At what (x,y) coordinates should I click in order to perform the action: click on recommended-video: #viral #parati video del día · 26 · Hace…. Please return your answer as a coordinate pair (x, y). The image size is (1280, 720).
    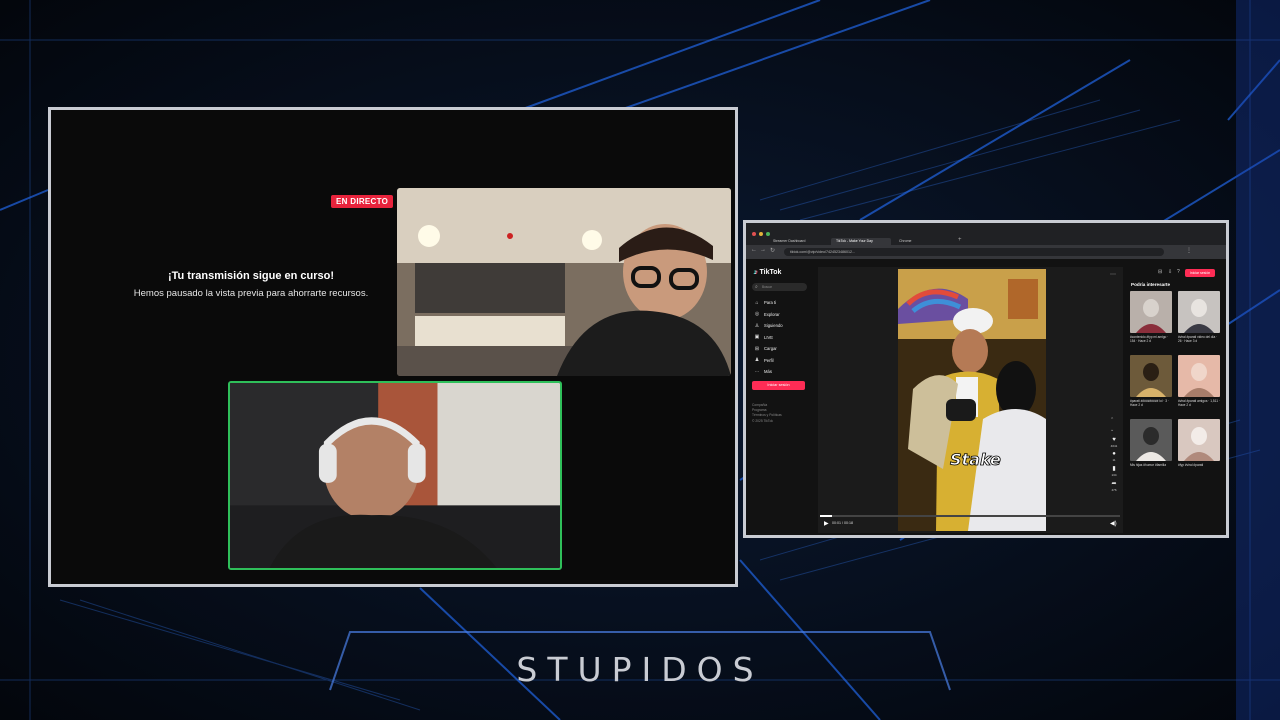
    Looking at the image, I should click on (1199, 321).